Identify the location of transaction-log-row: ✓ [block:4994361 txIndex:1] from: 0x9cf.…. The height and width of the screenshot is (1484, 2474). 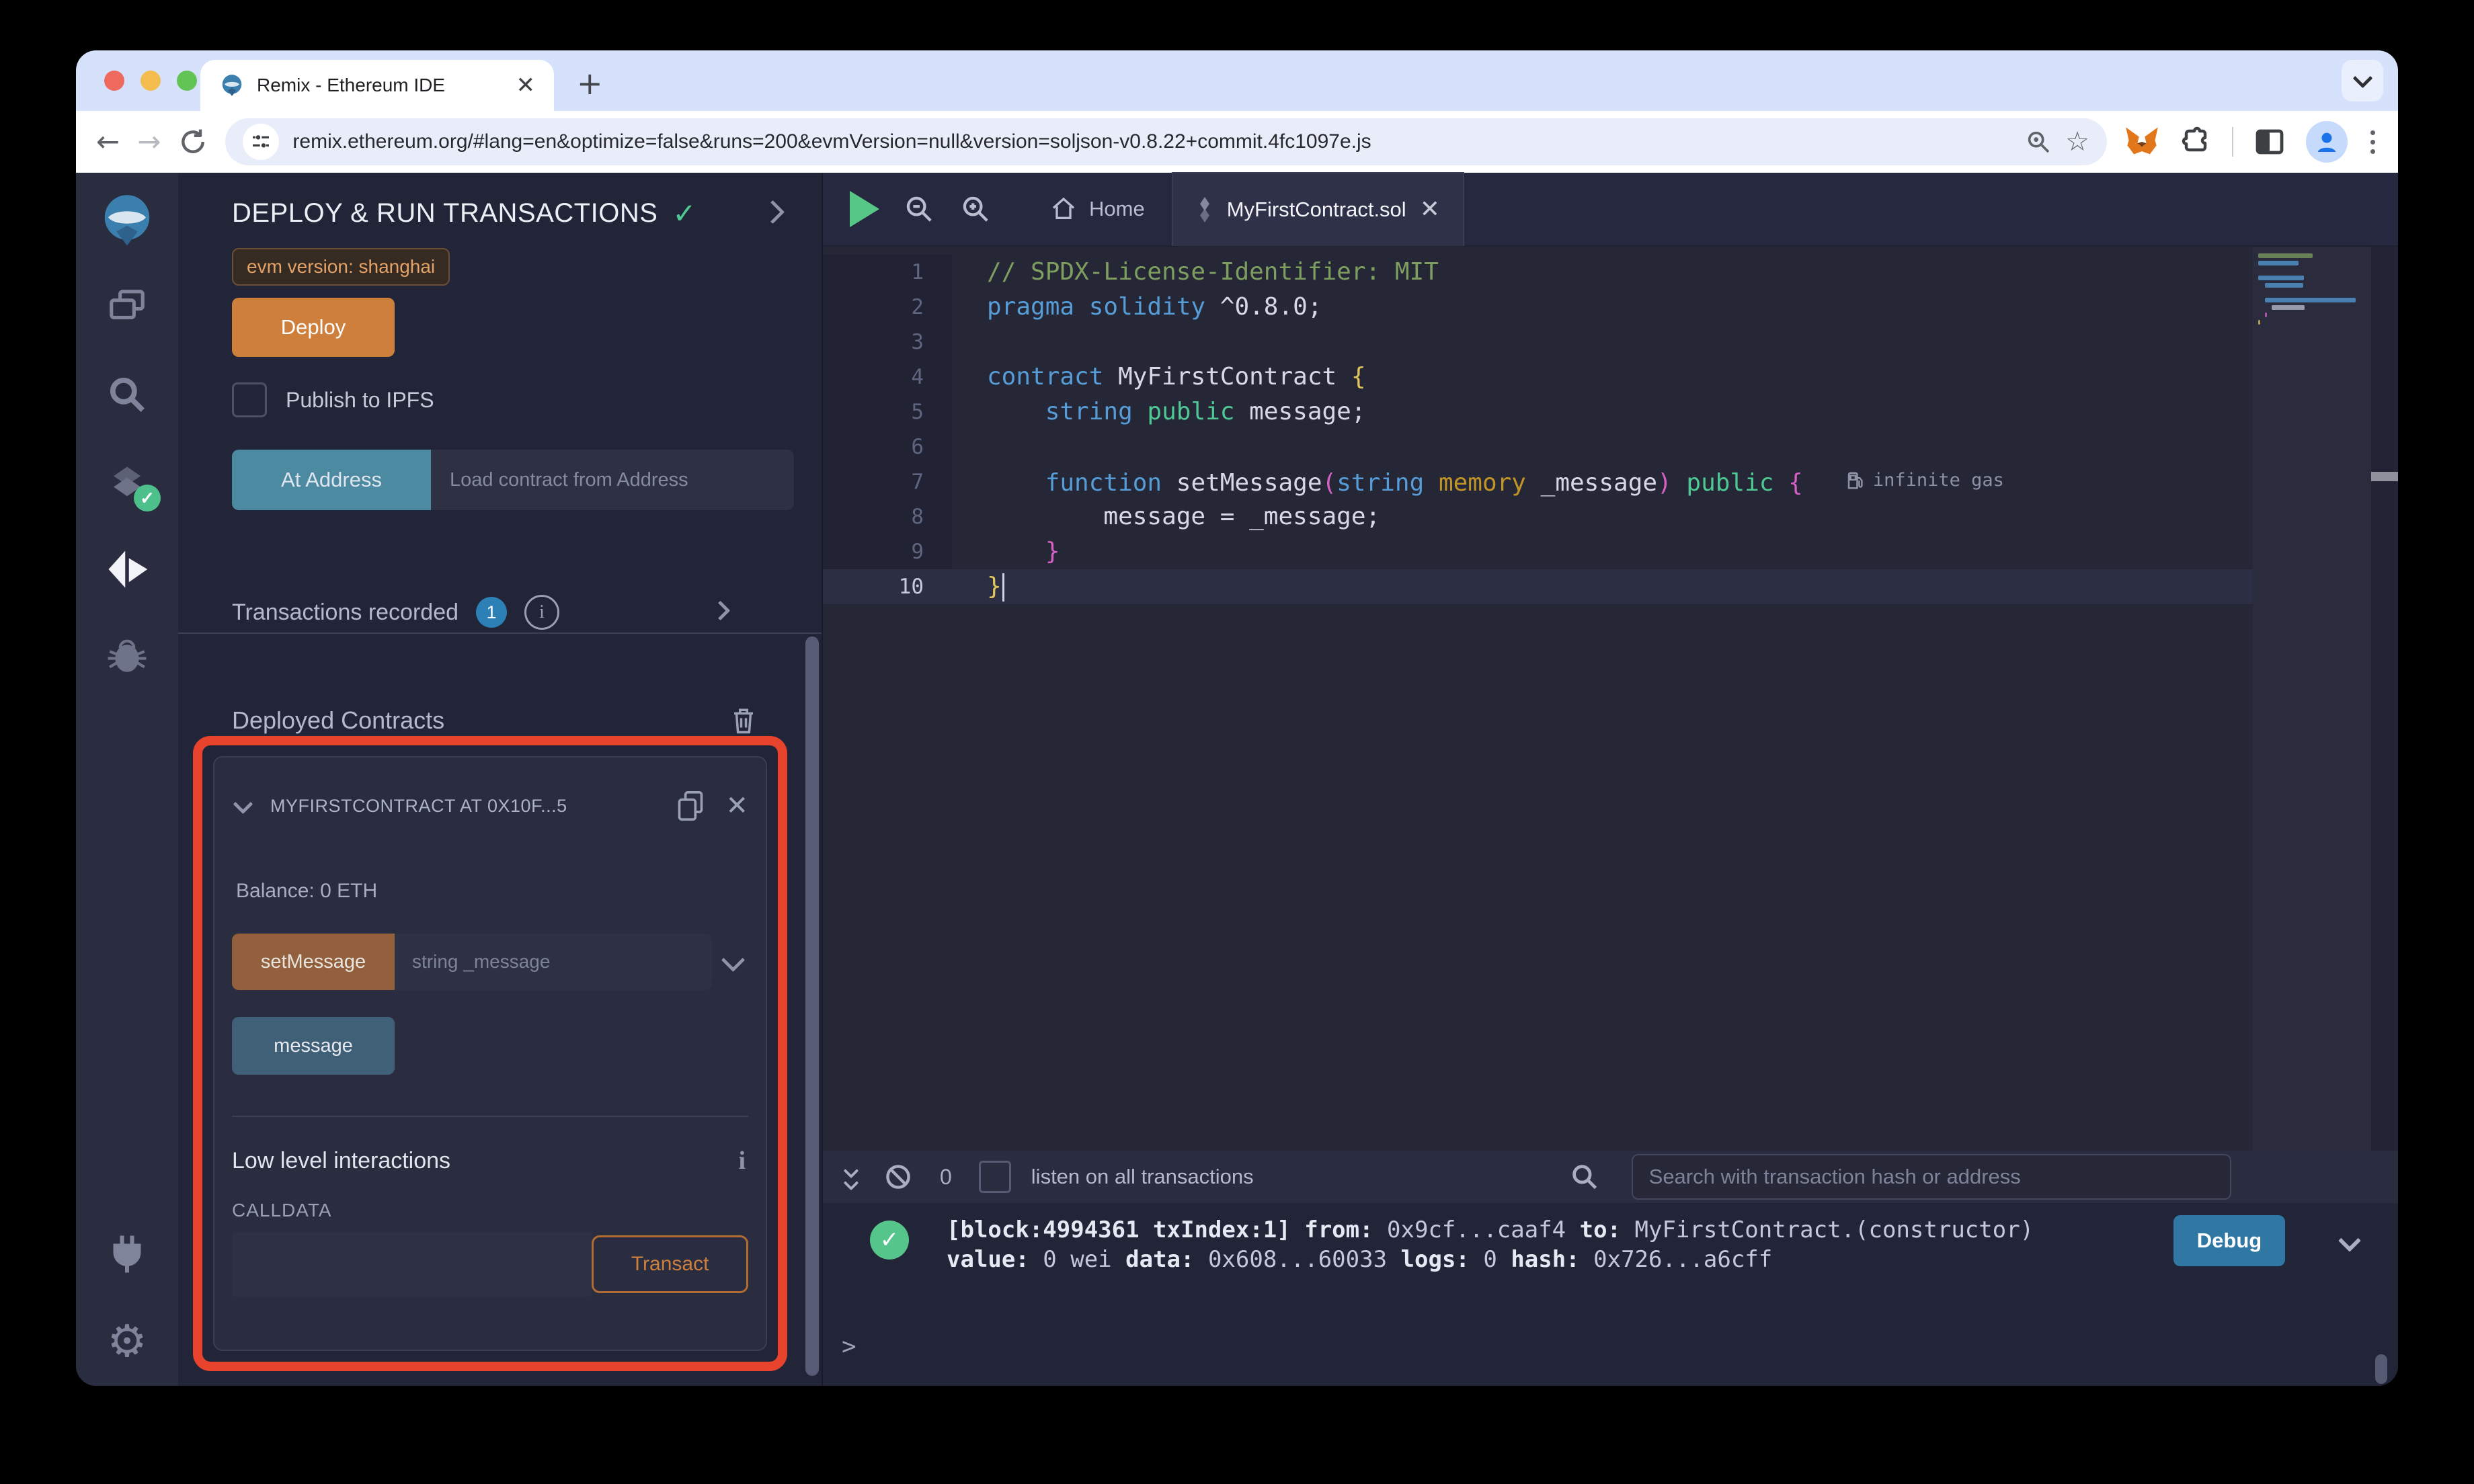
(1616, 1244).